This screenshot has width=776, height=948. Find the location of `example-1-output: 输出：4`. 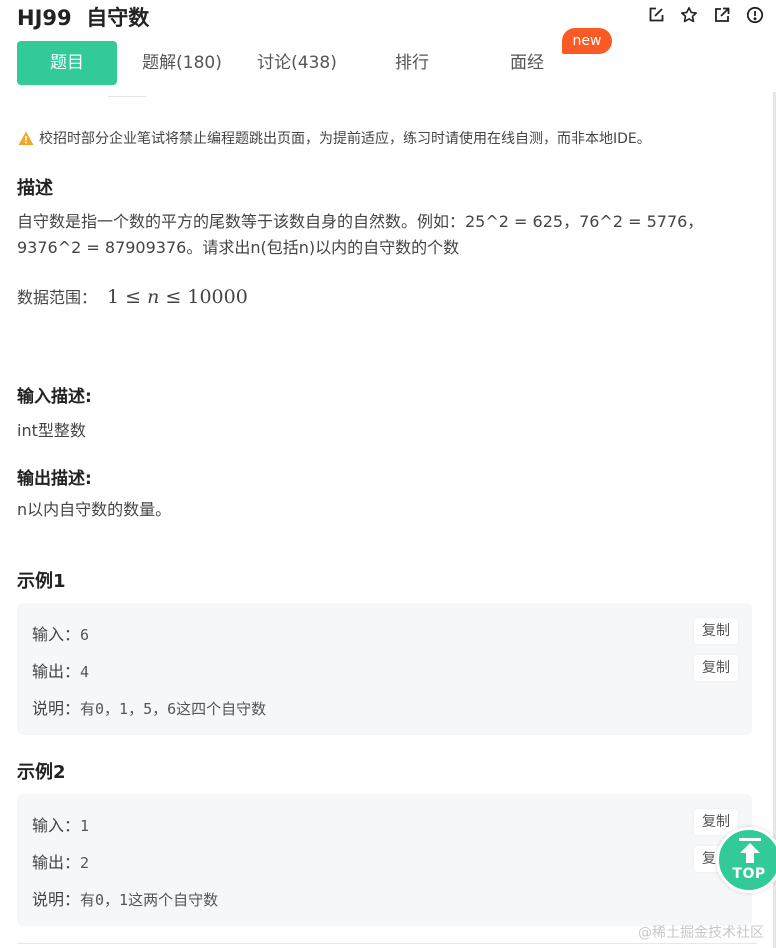

example-1-output: 输出：4 is located at coordinates (60, 670).